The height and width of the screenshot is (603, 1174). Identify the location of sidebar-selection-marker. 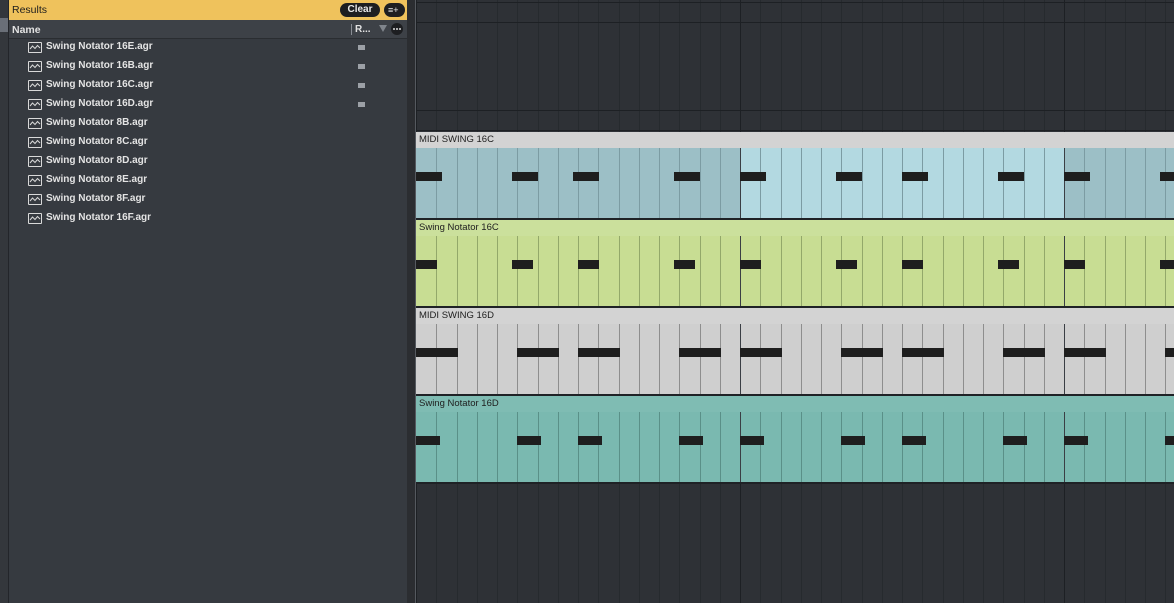
(4, 25).